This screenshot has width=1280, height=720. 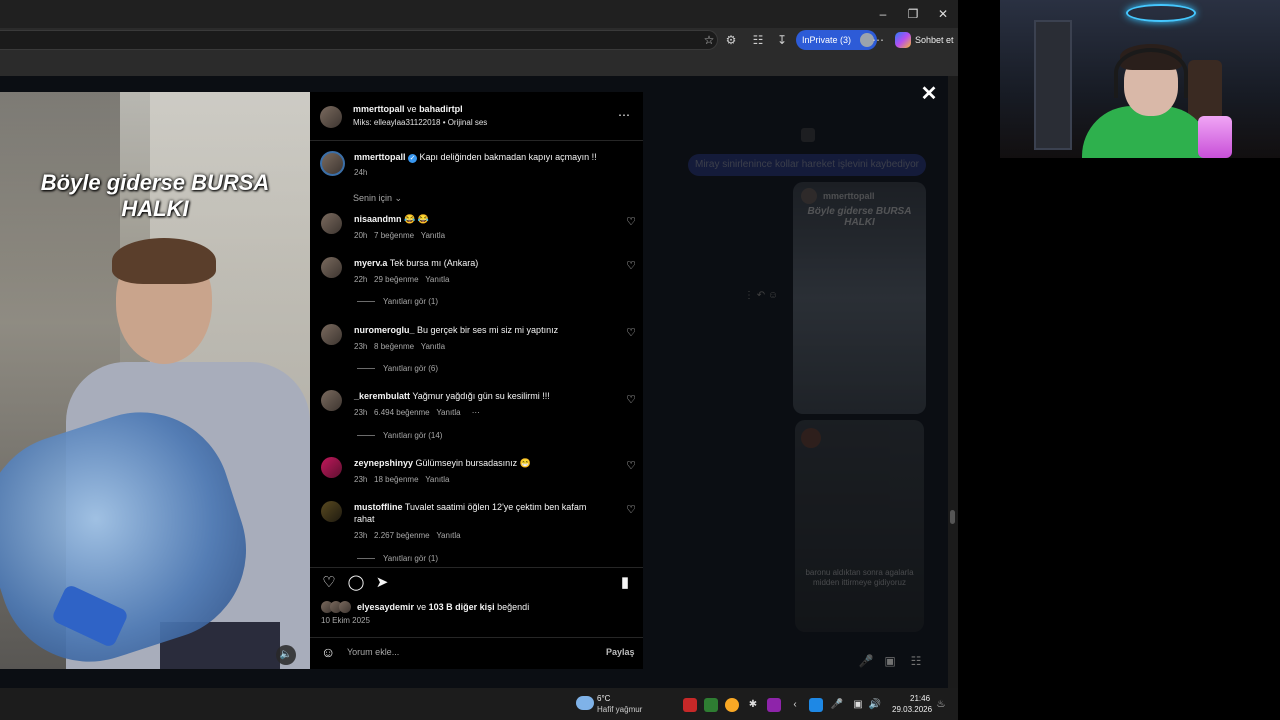 What do you see at coordinates (731, 40) in the screenshot?
I see `extensions-icon: ⚙` at bounding box center [731, 40].